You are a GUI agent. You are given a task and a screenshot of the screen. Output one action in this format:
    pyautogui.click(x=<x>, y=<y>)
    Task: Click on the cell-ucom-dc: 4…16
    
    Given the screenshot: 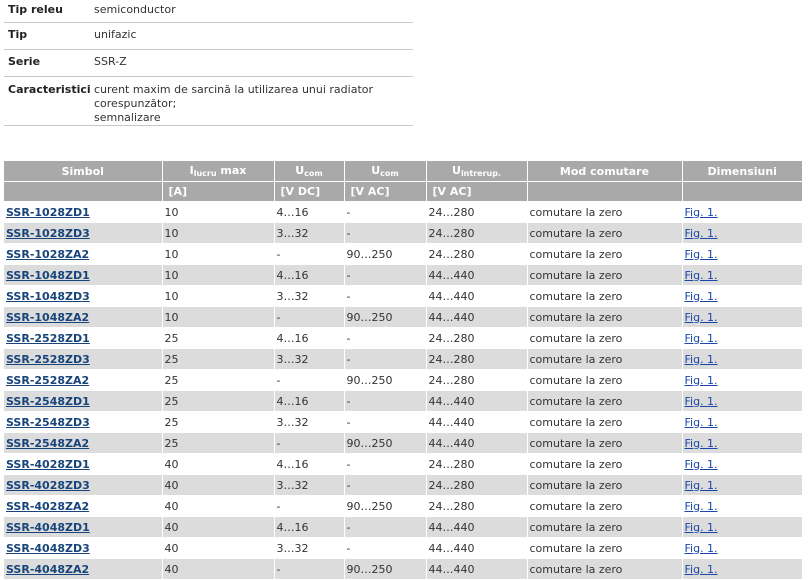 What is the action you would take?
    pyautogui.click(x=309, y=401)
    